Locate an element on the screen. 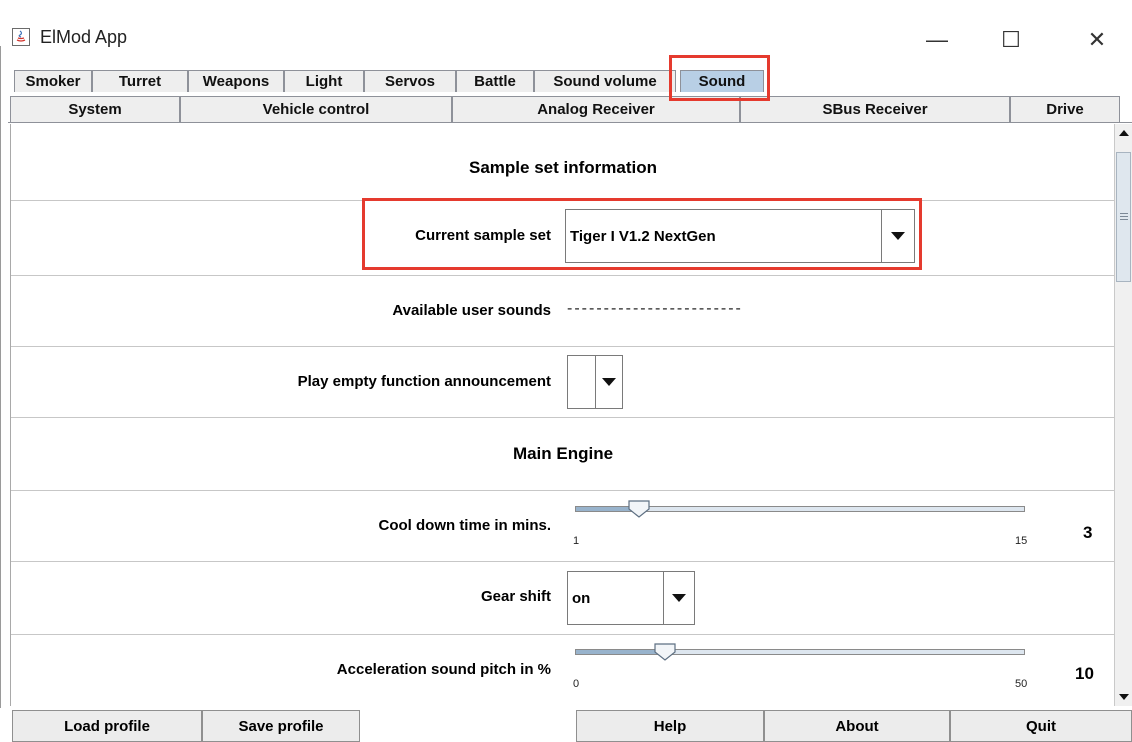 The width and height of the screenshot is (1132, 742). quit-button: Quit is located at coordinates (1041, 726).